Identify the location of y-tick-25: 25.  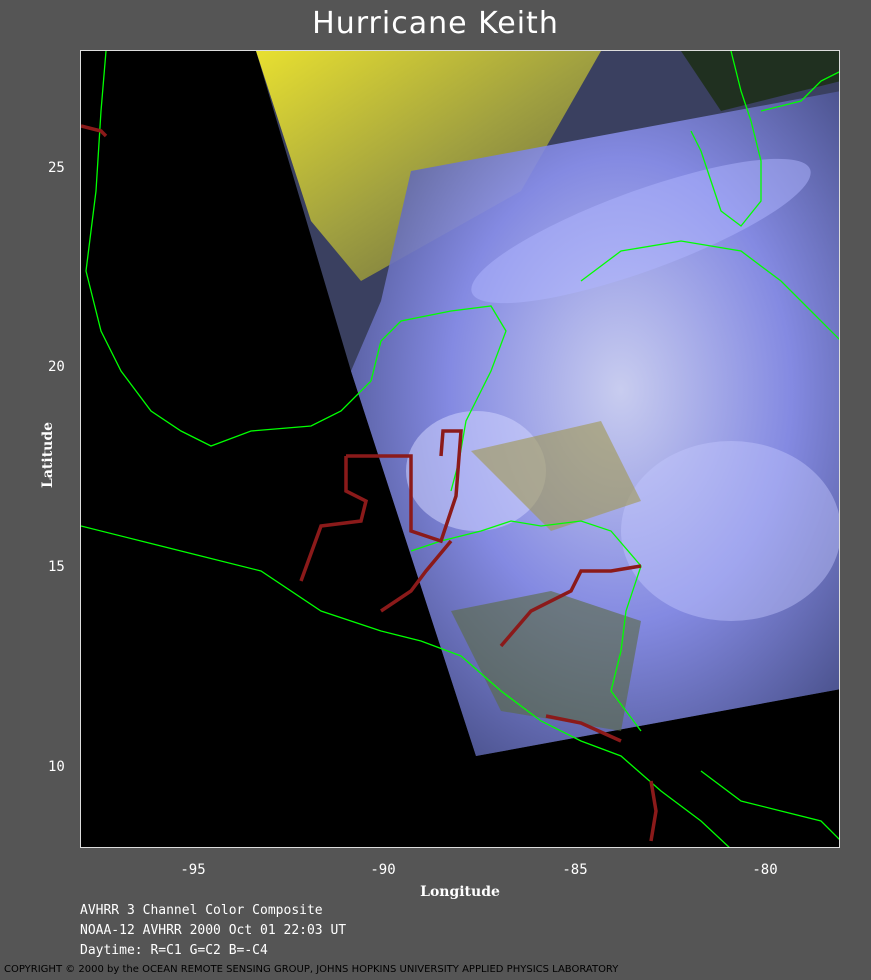
(56, 168).